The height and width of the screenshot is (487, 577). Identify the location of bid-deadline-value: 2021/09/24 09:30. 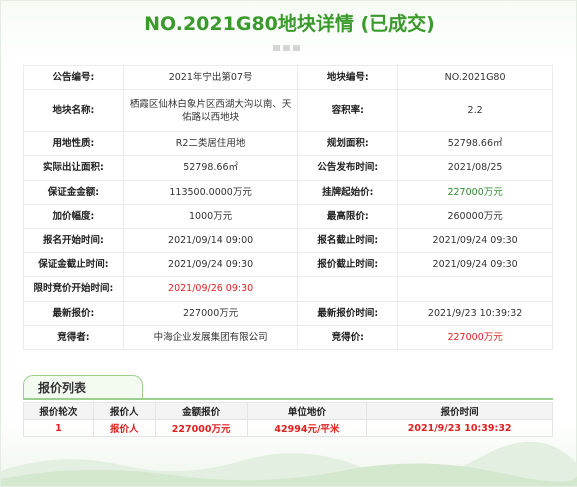
(475, 265).